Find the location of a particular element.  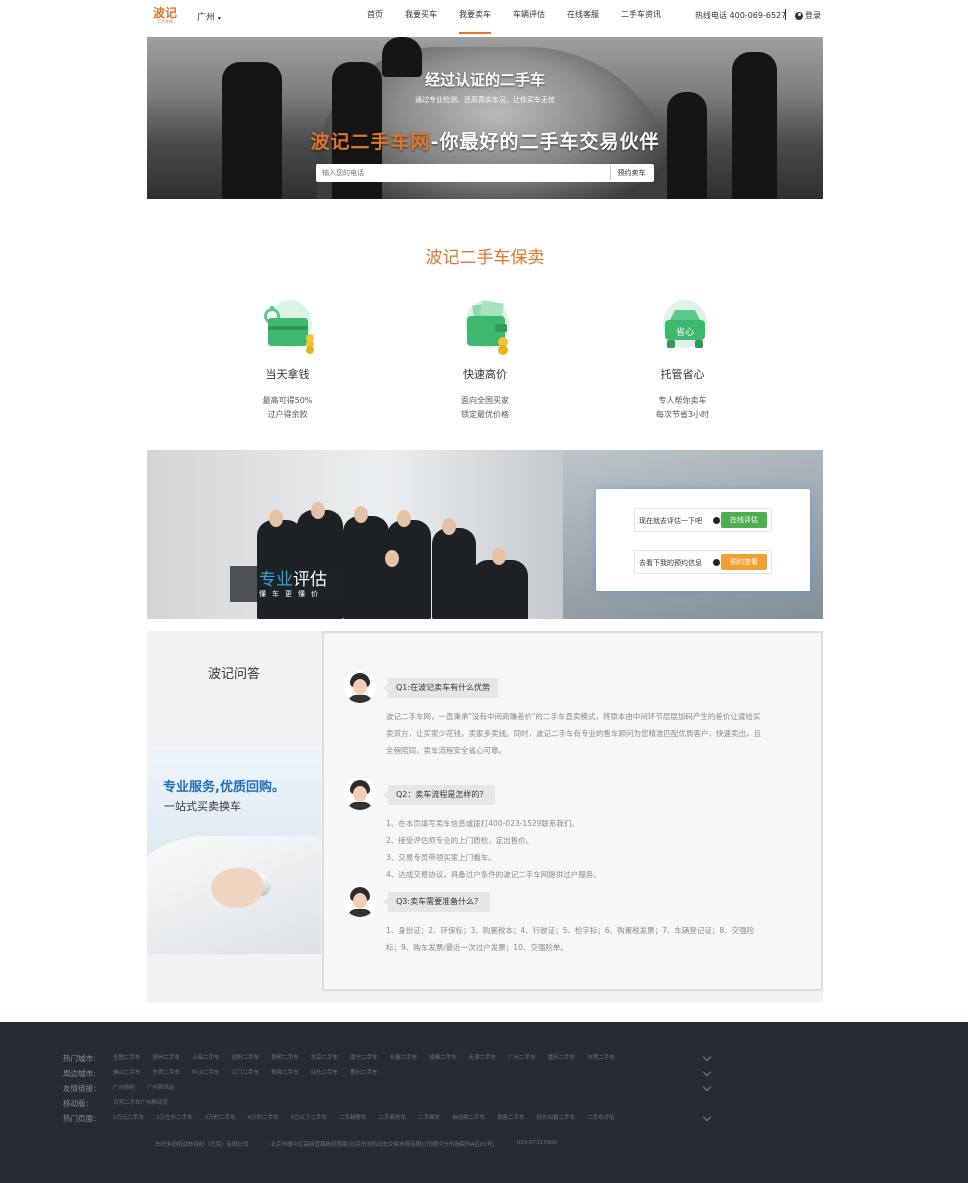

footer-link: 贝壳二手车广州移动页 is located at coordinates (140, 1103).